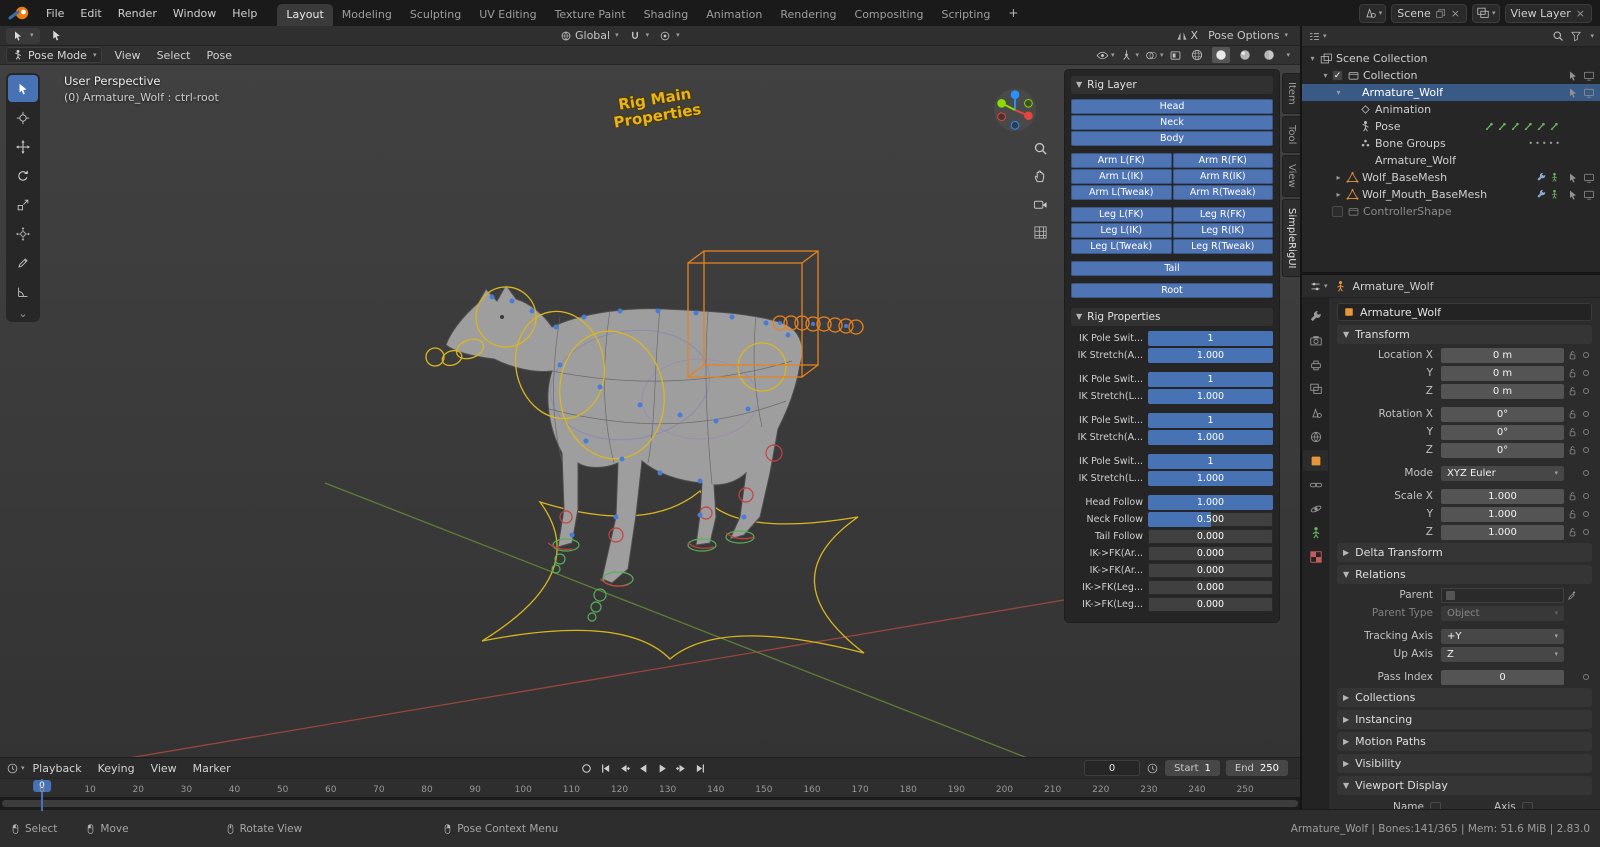 This screenshot has height=847, width=1600. Describe the element at coordinates (1315, 388) in the screenshot. I see `props-tab-view-layer` at that location.